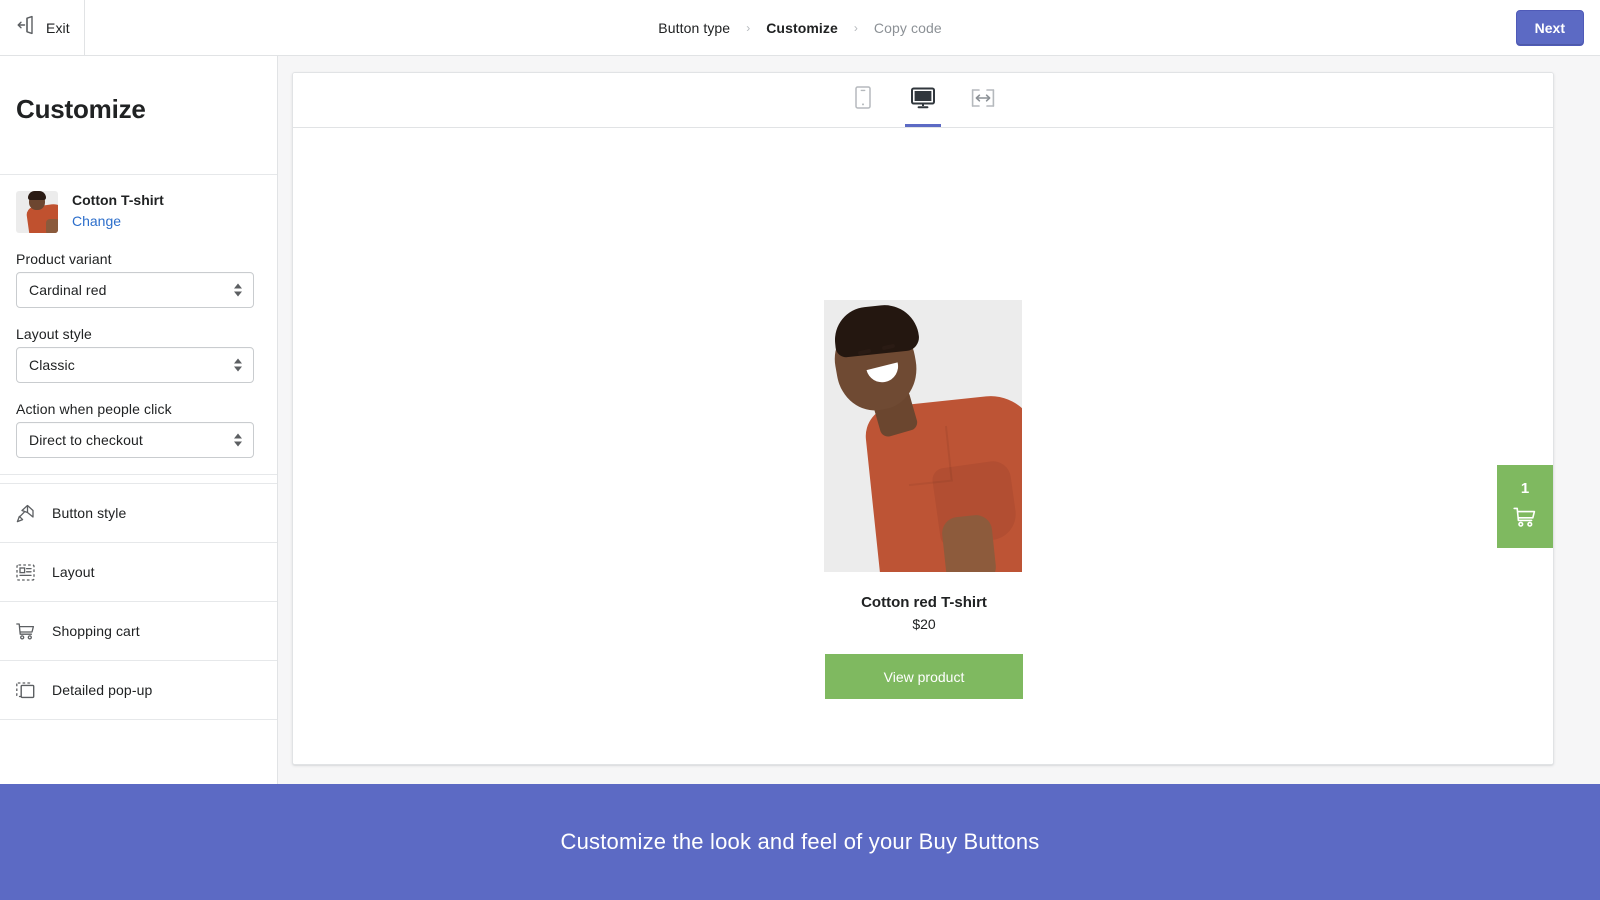  I want to click on sidebar-item-button-style: Button style, so click(138, 513).